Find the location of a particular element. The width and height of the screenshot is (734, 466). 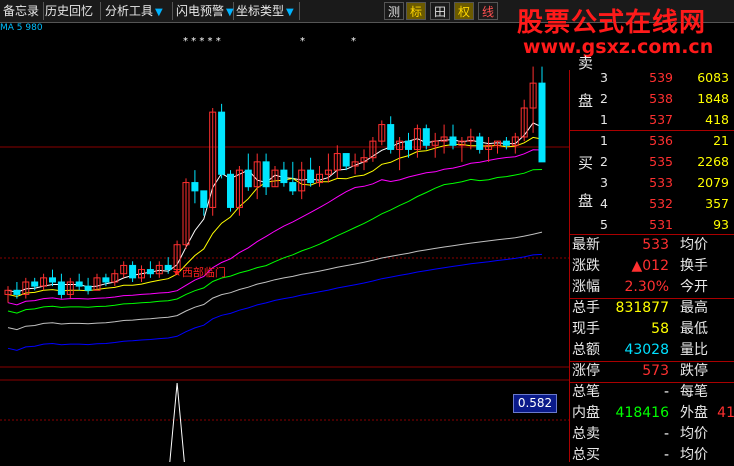

quote-label: 总手 is located at coordinates (586, 308).